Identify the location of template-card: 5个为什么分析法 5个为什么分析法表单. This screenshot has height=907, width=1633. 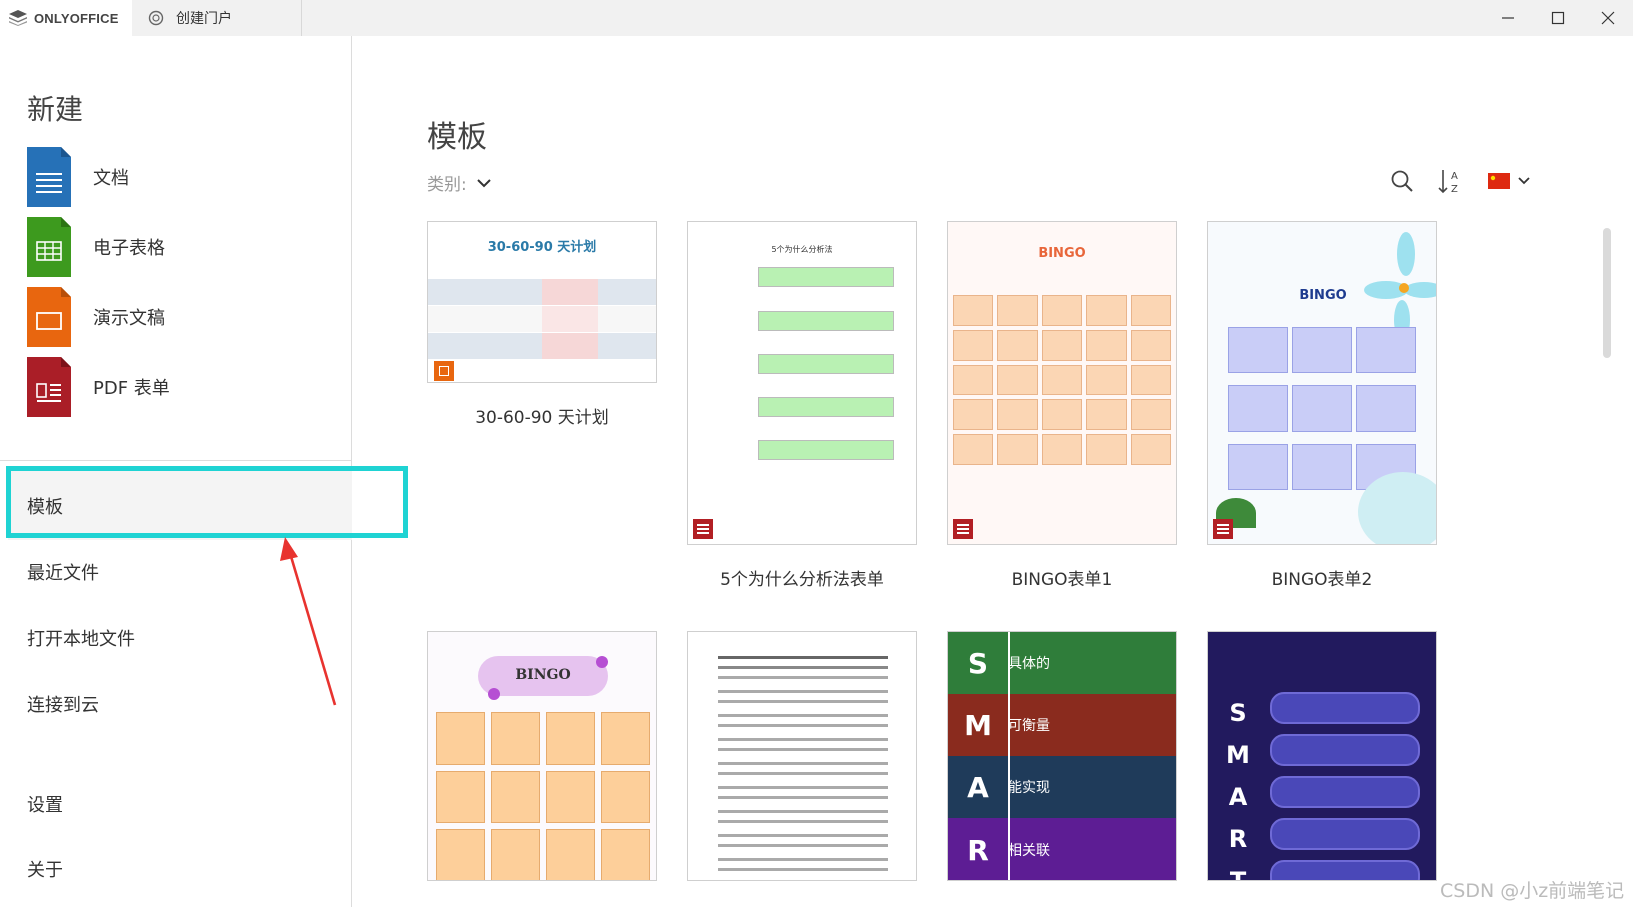
(802, 405).